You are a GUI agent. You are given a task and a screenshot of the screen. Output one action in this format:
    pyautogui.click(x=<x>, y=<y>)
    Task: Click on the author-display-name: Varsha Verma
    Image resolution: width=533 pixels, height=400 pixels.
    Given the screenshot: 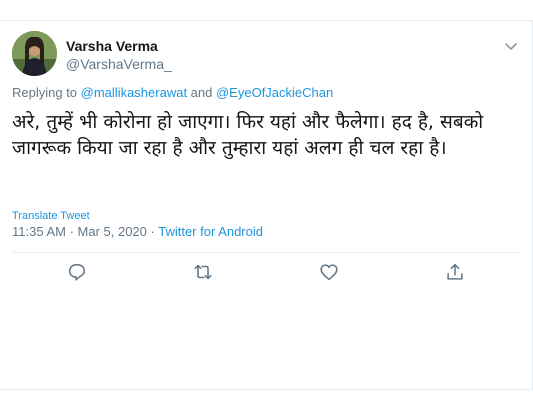 What is the action you would take?
    pyautogui.click(x=119, y=46)
    